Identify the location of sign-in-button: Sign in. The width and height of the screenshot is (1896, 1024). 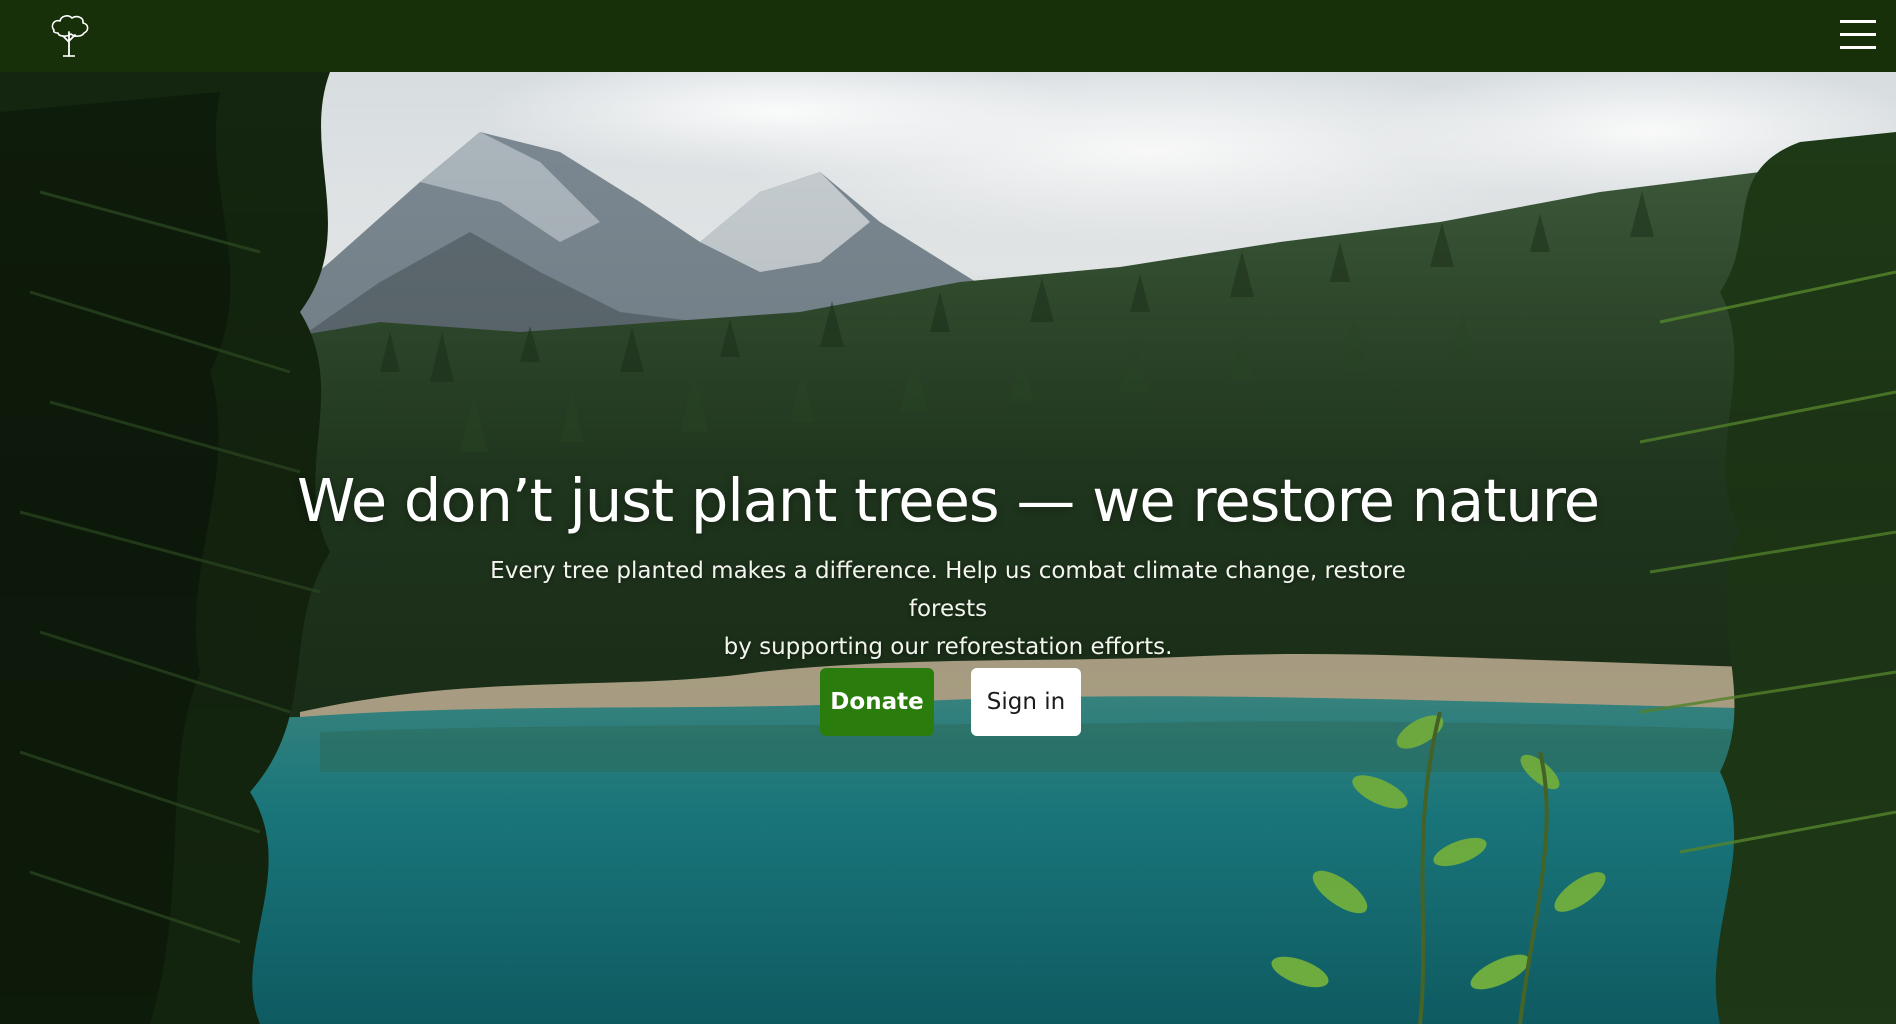
(1026, 702).